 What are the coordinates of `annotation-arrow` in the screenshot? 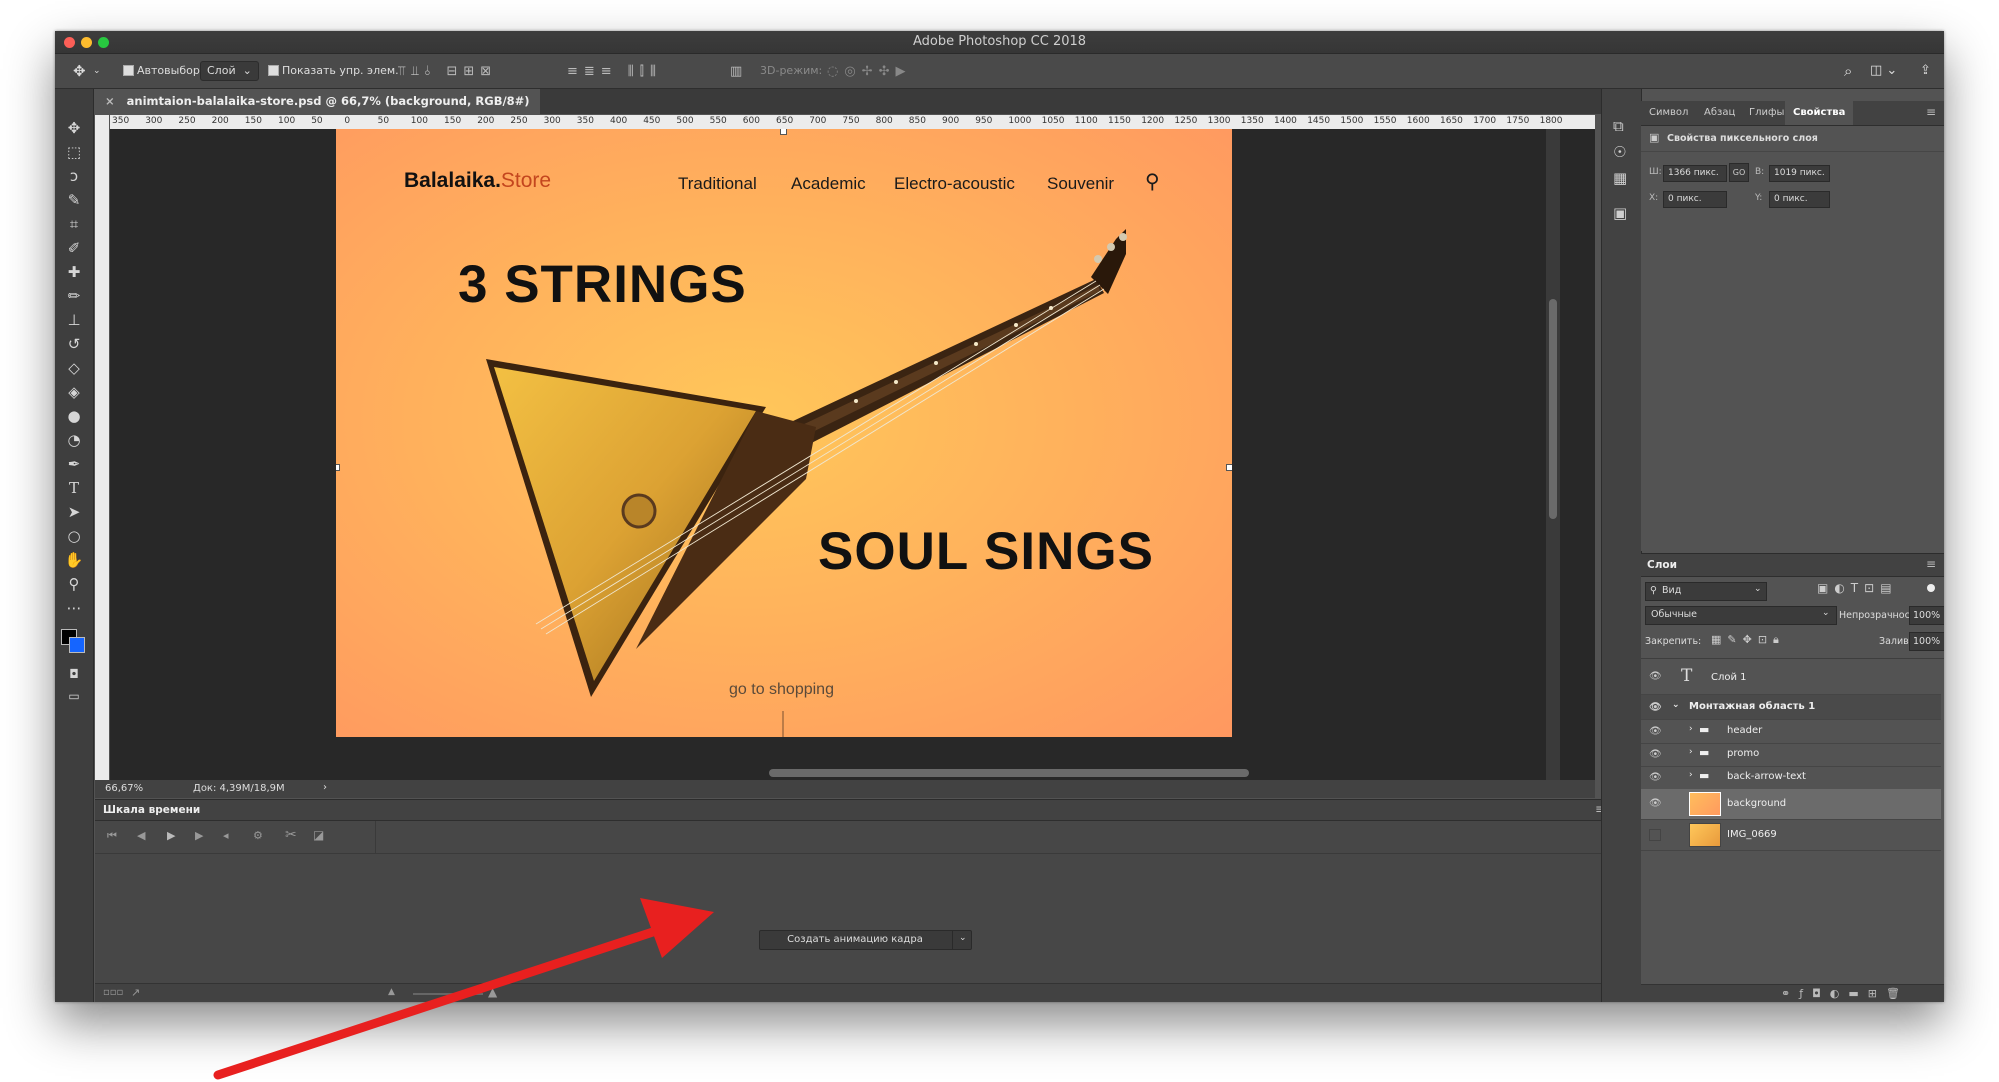 It's located at (463, 989).